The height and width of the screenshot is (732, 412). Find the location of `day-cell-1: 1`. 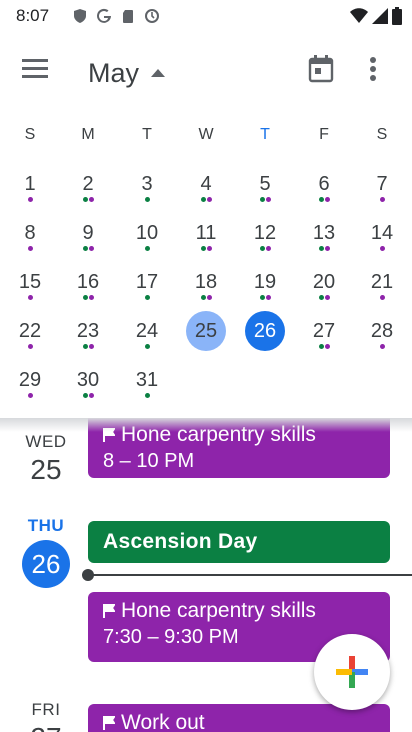

day-cell-1: 1 is located at coordinates (30, 187).